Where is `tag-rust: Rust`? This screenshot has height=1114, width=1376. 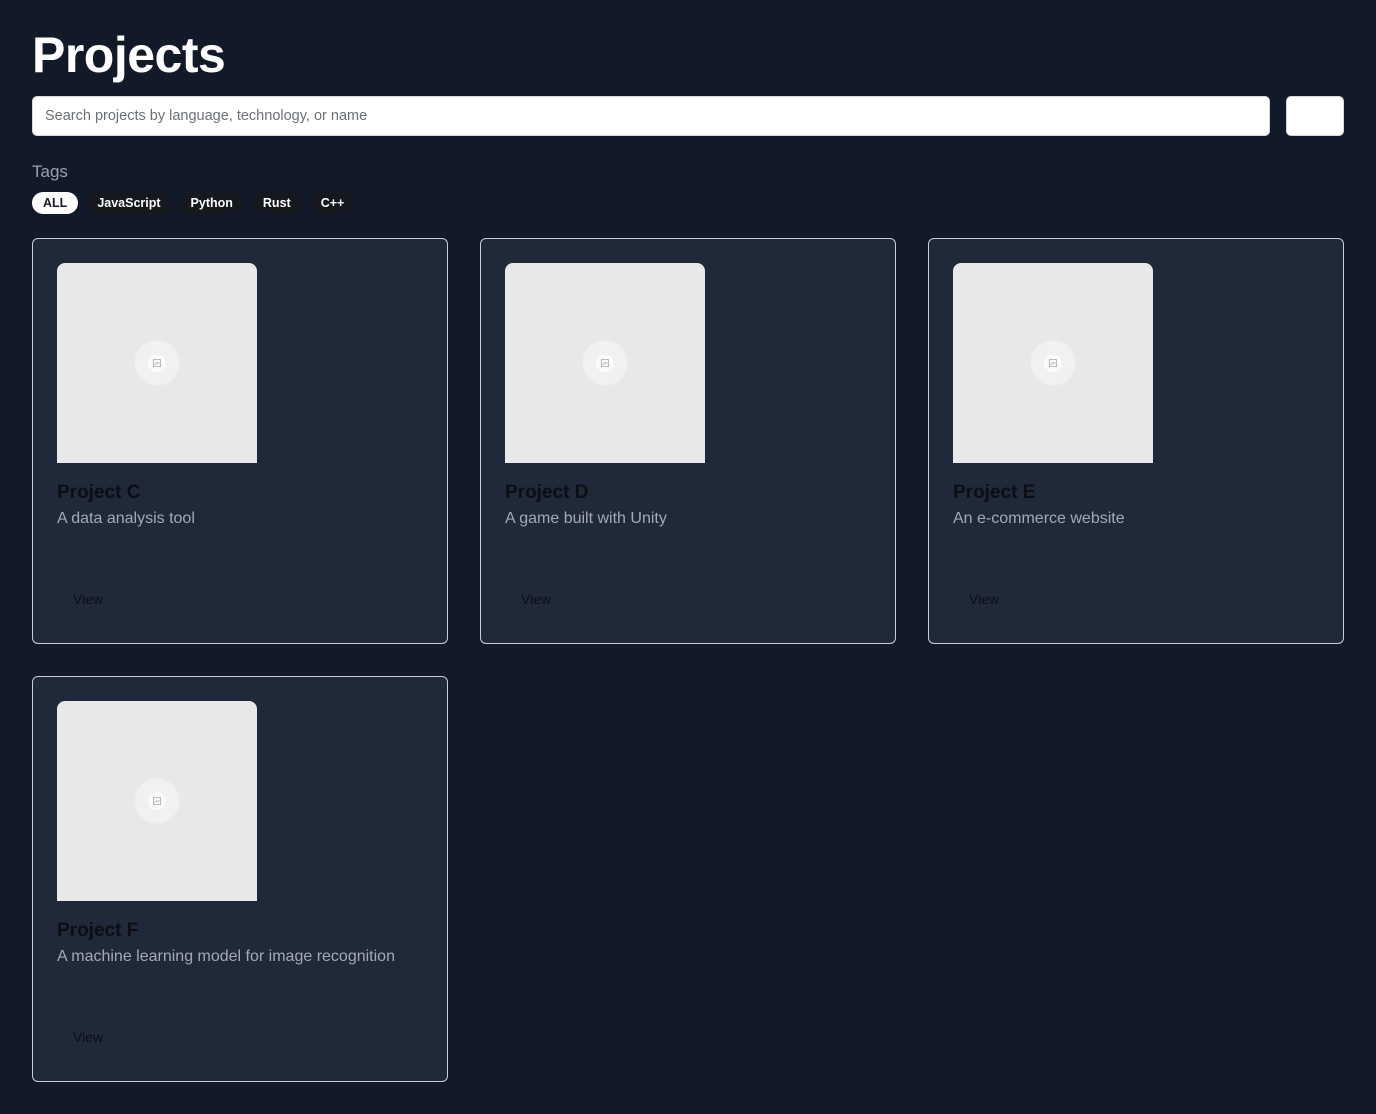 tag-rust: Rust is located at coordinates (276, 203).